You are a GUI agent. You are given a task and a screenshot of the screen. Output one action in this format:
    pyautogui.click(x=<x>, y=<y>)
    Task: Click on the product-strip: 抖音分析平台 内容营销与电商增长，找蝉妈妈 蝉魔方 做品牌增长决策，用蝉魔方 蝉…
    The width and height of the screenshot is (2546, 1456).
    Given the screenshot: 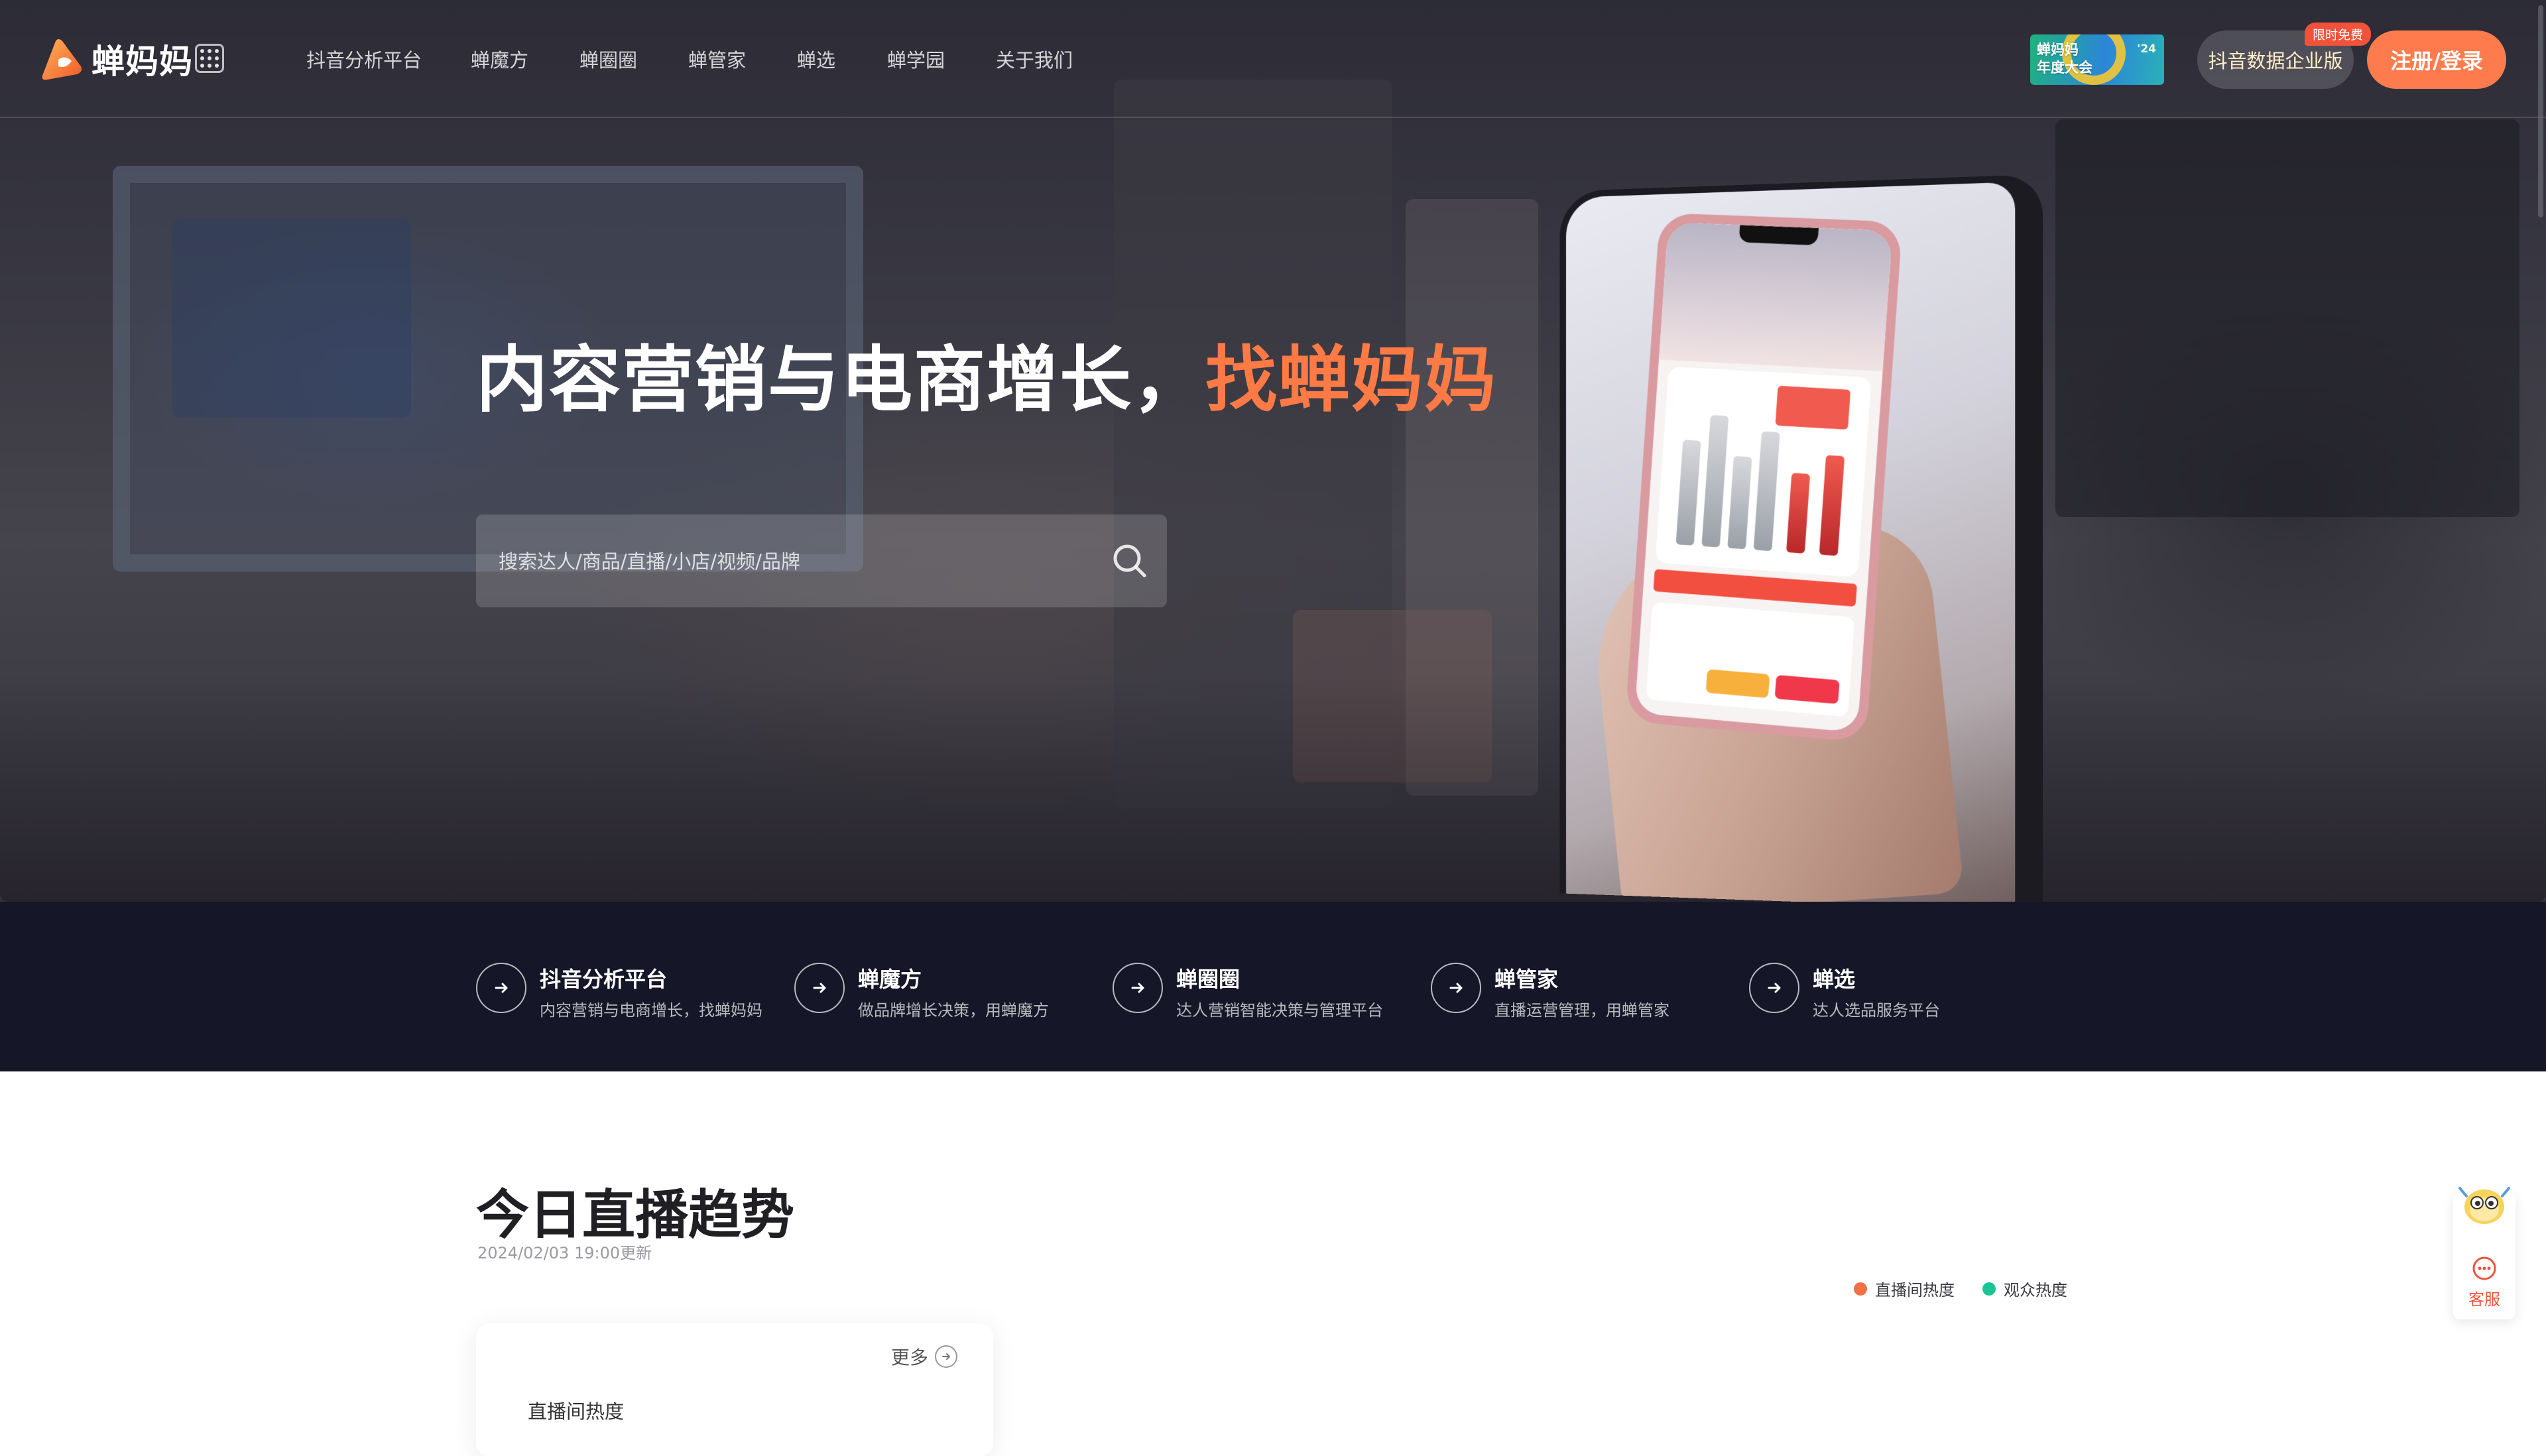 What is the action you would take?
    pyautogui.click(x=1273, y=986)
    